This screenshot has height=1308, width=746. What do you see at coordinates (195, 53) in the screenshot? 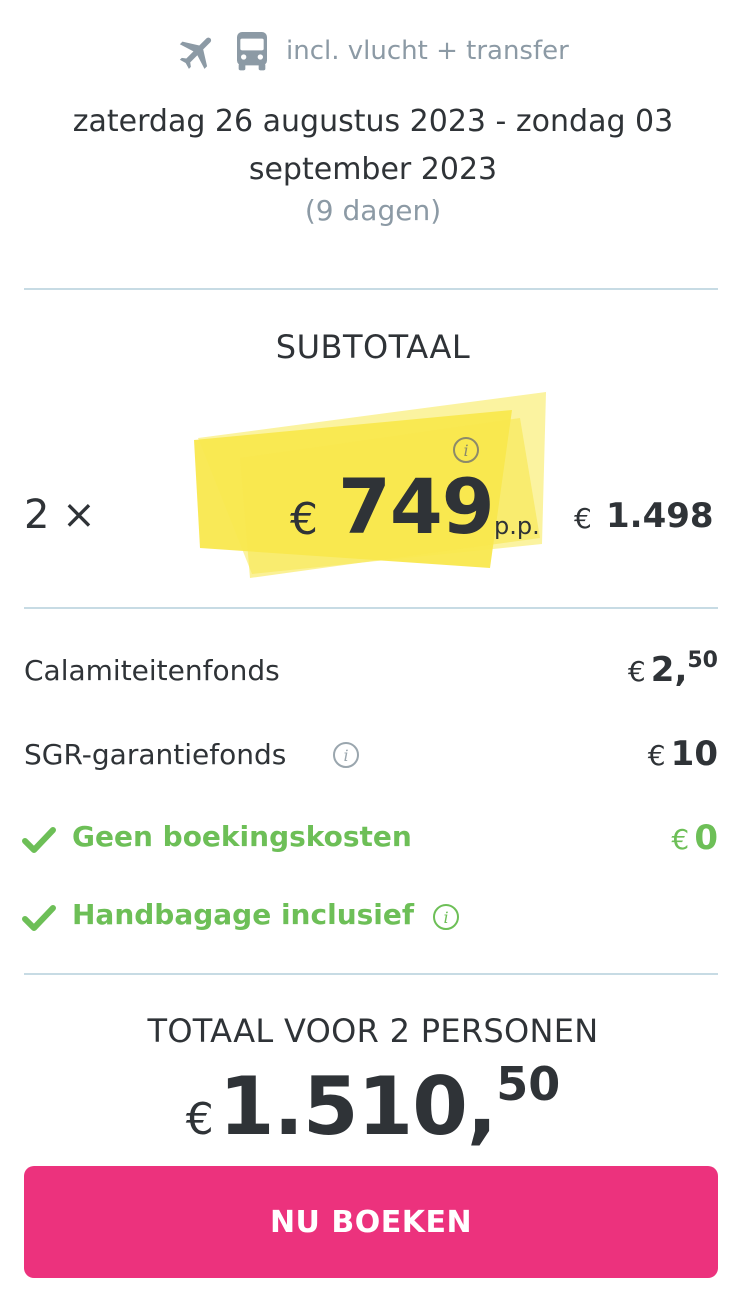
I see `plane-icon` at bounding box center [195, 53].